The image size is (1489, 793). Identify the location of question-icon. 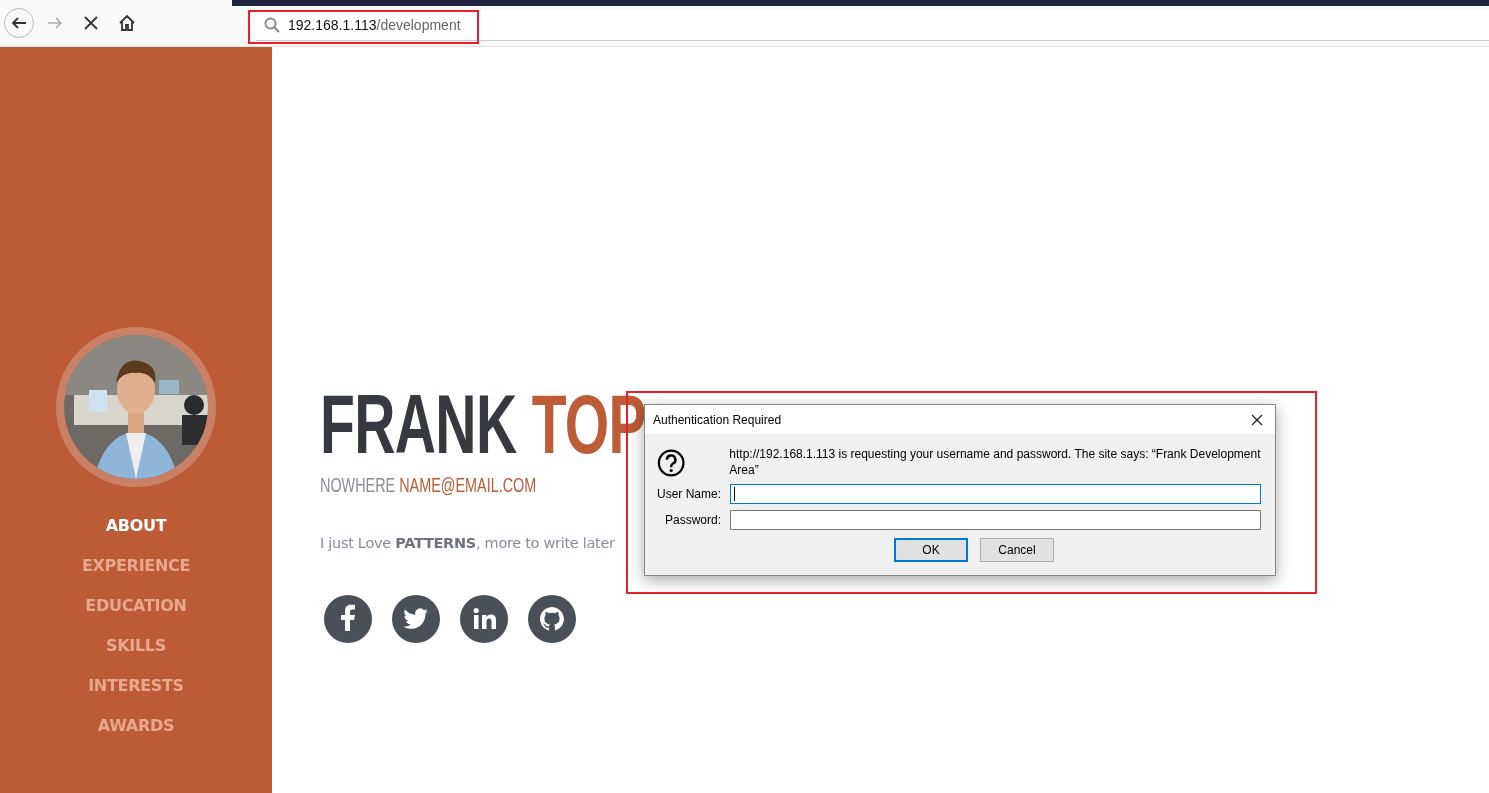
(671, 463).